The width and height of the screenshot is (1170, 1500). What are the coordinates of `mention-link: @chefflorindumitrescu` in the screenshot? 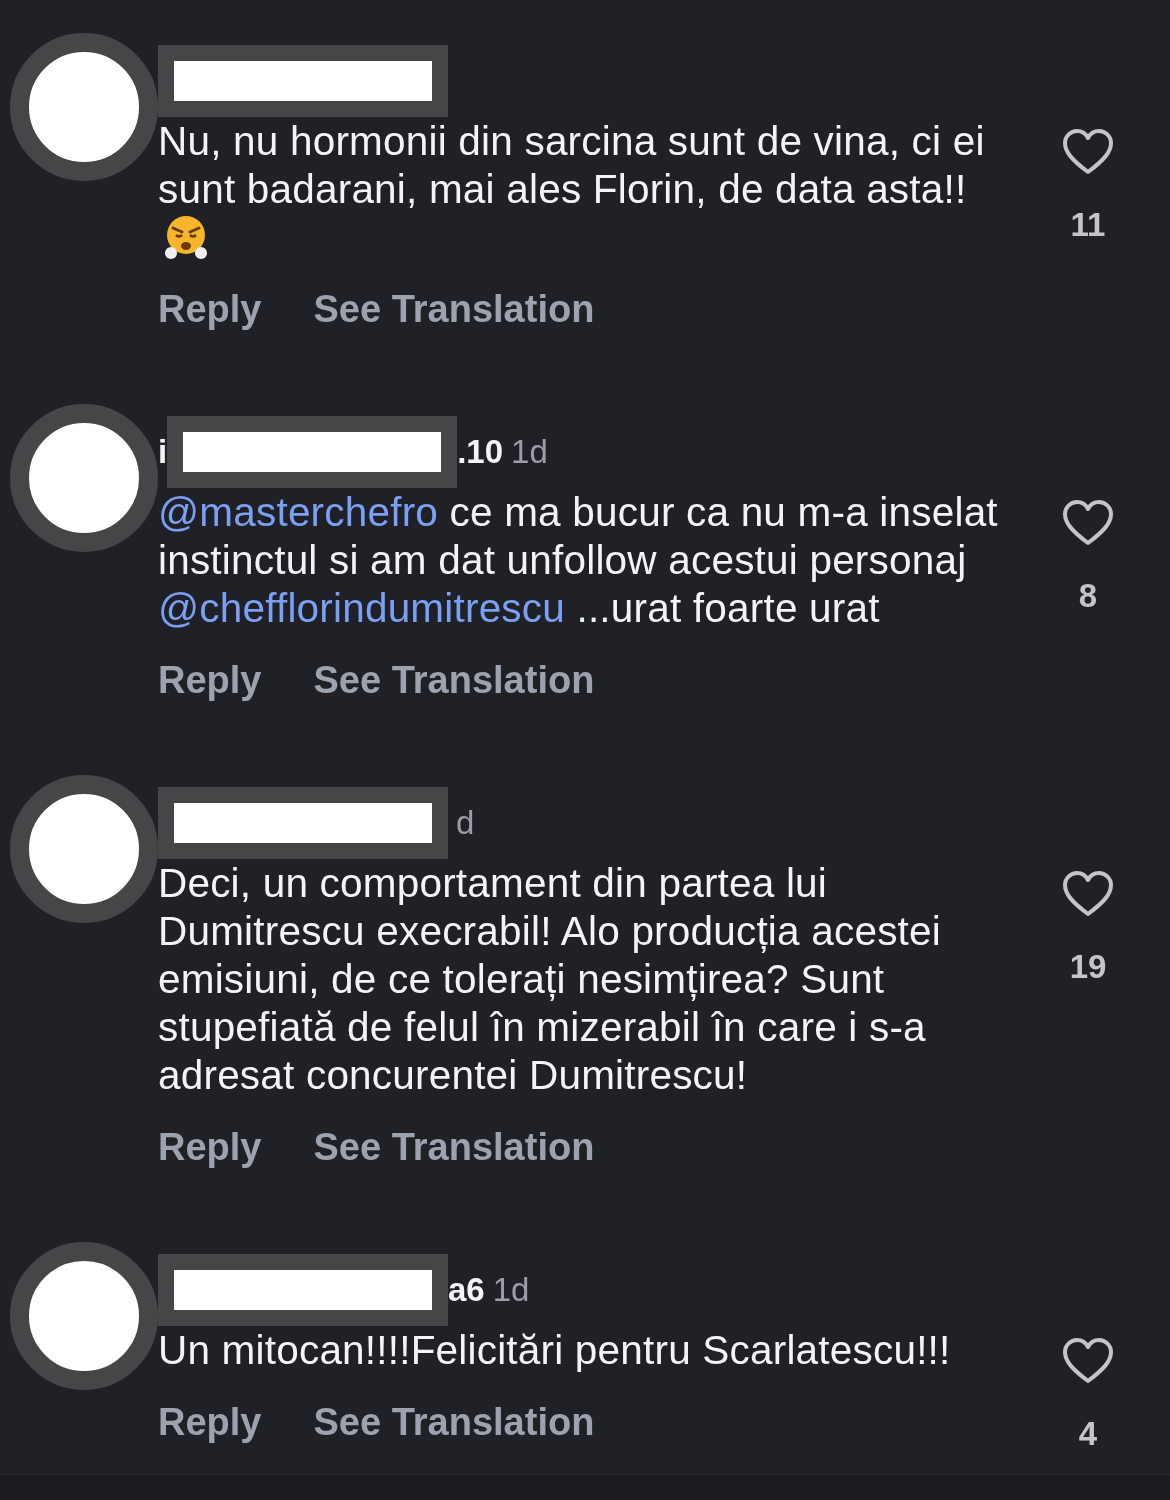 It's located at (361, 608).